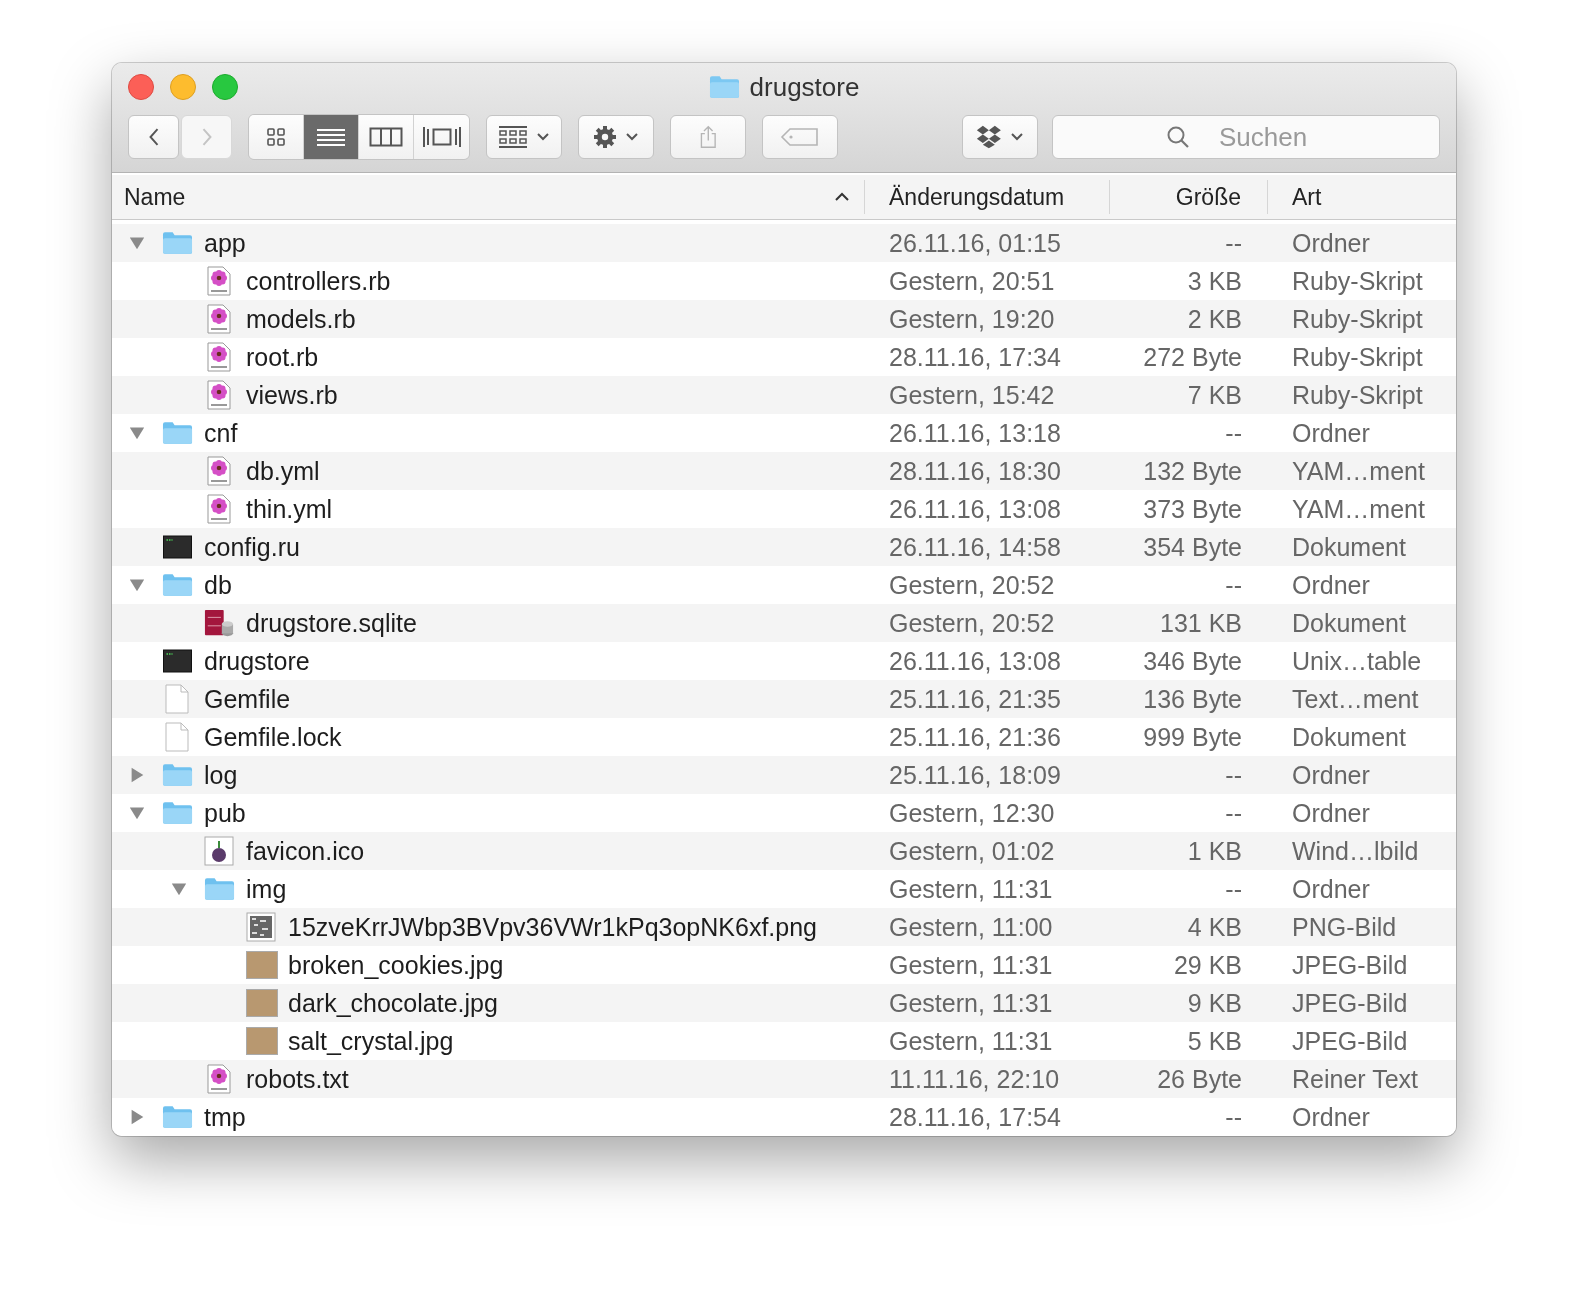 The image size is (1570, 1300). I want to click on file-row: drugstore.sqlite Gestern, 20:52 131 KB Dokument, so click(784, 623).